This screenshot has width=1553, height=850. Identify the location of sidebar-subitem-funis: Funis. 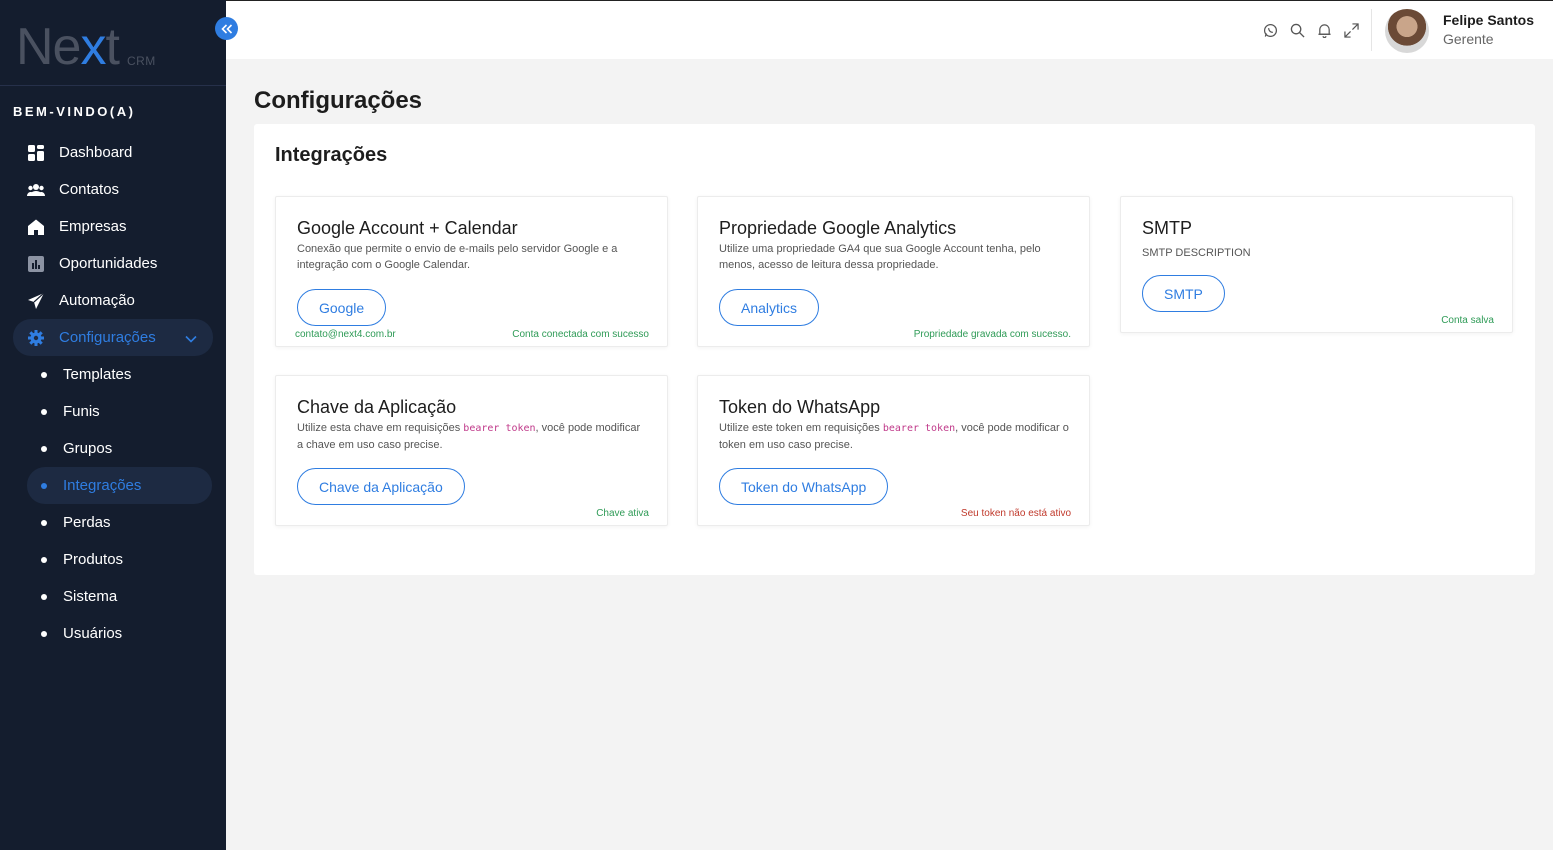
(119, 411).